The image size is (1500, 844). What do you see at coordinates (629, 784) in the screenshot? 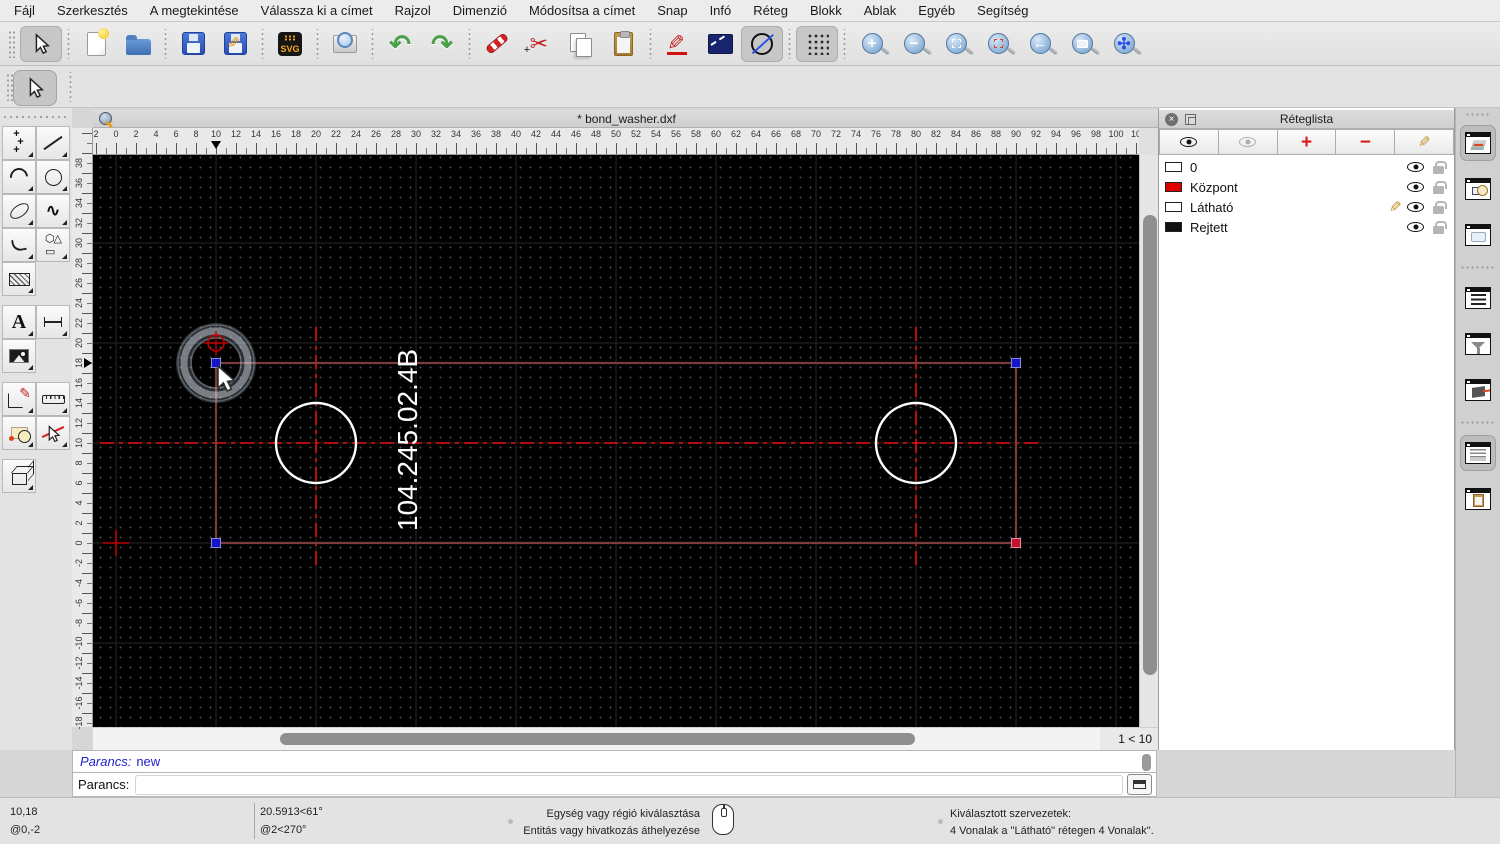
I see `command-input` at bounding box center [629, 784].